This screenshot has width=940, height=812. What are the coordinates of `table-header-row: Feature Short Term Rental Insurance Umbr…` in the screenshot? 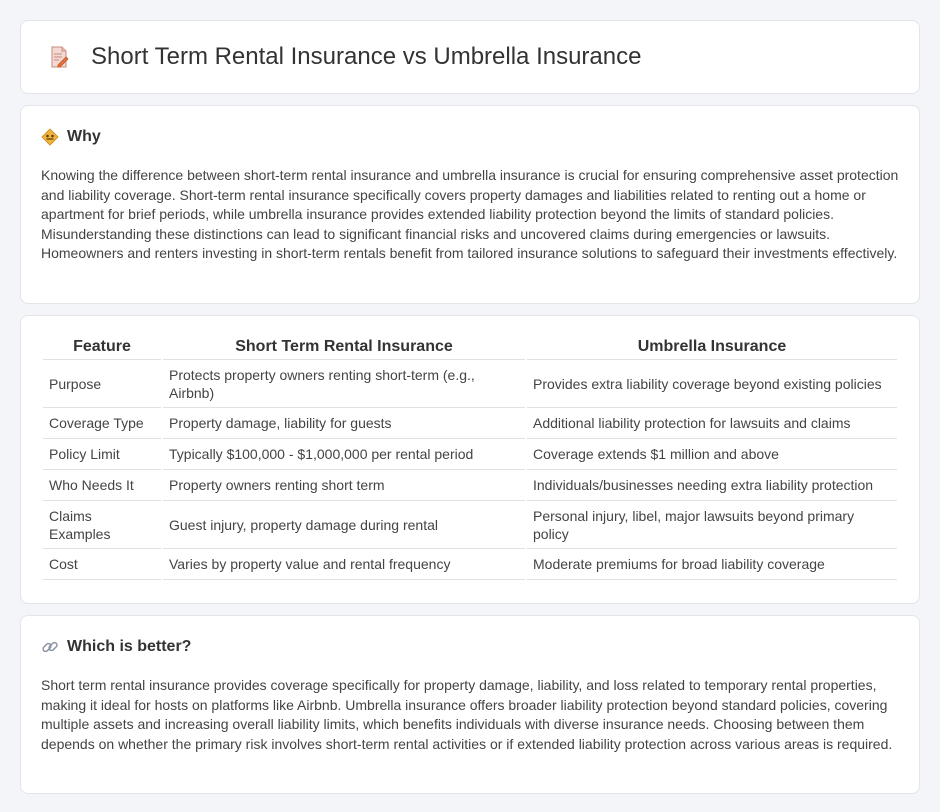 It's located at (470, 349).